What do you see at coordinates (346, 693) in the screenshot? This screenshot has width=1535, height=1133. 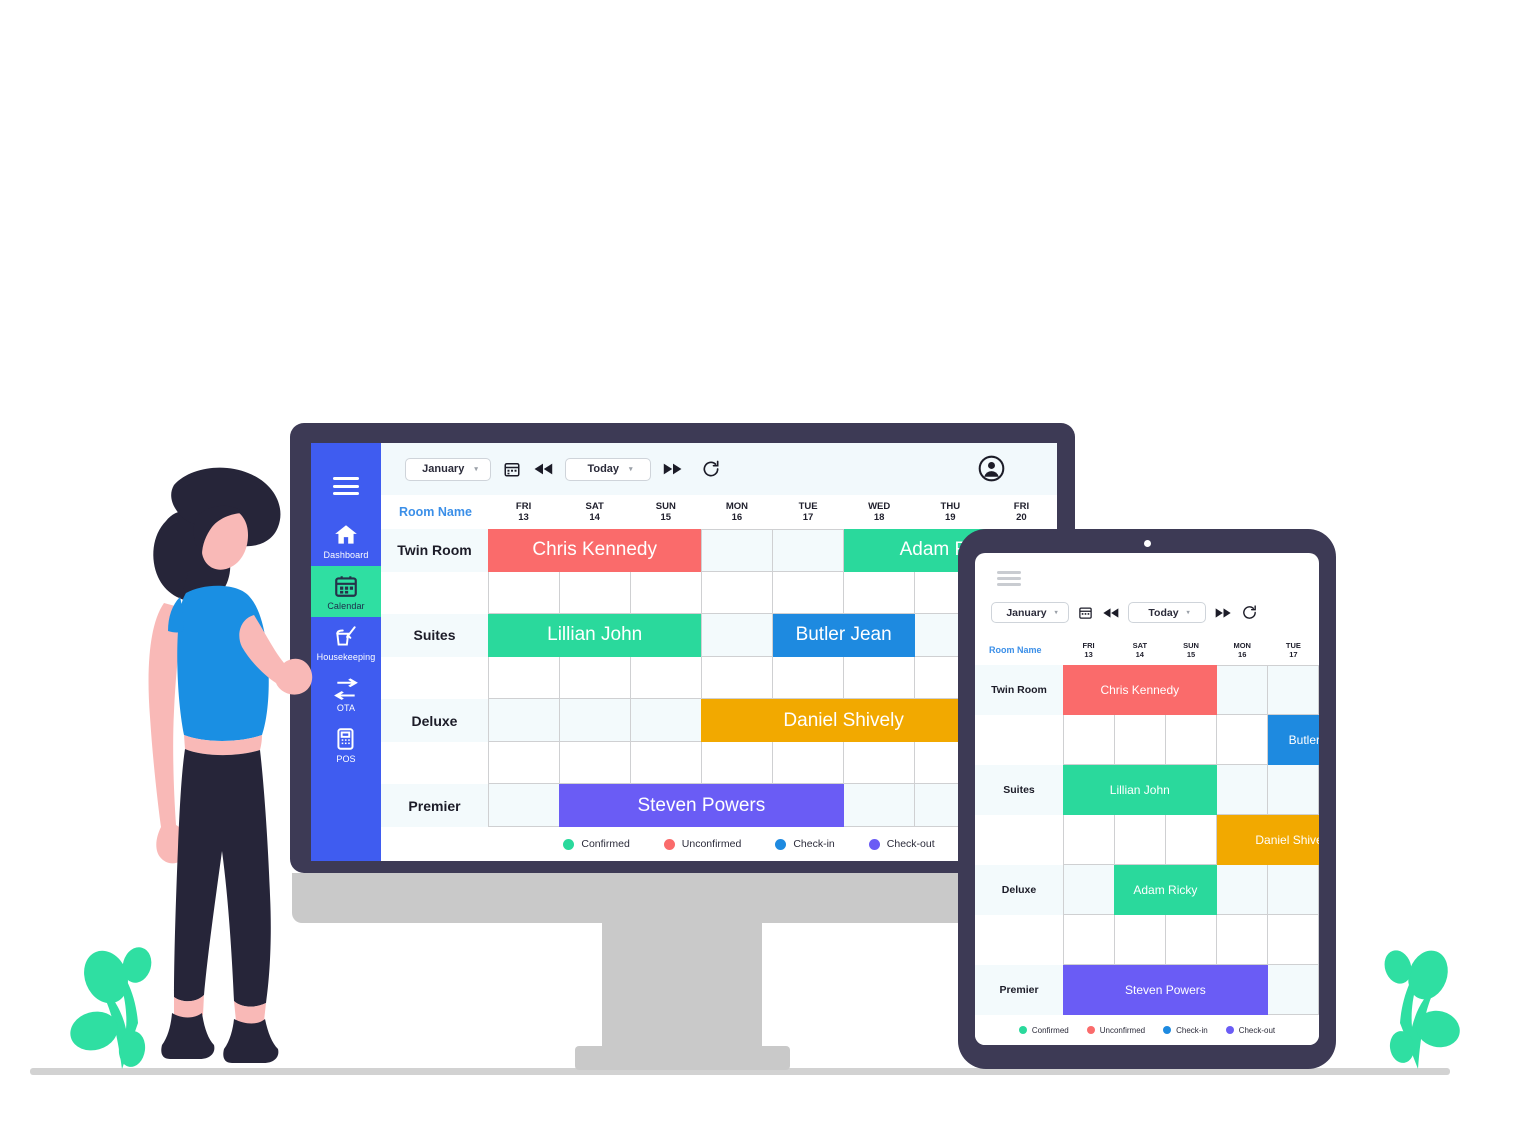 I see `sidebar-item-ota: OTA` at bounding box center [346, 693].